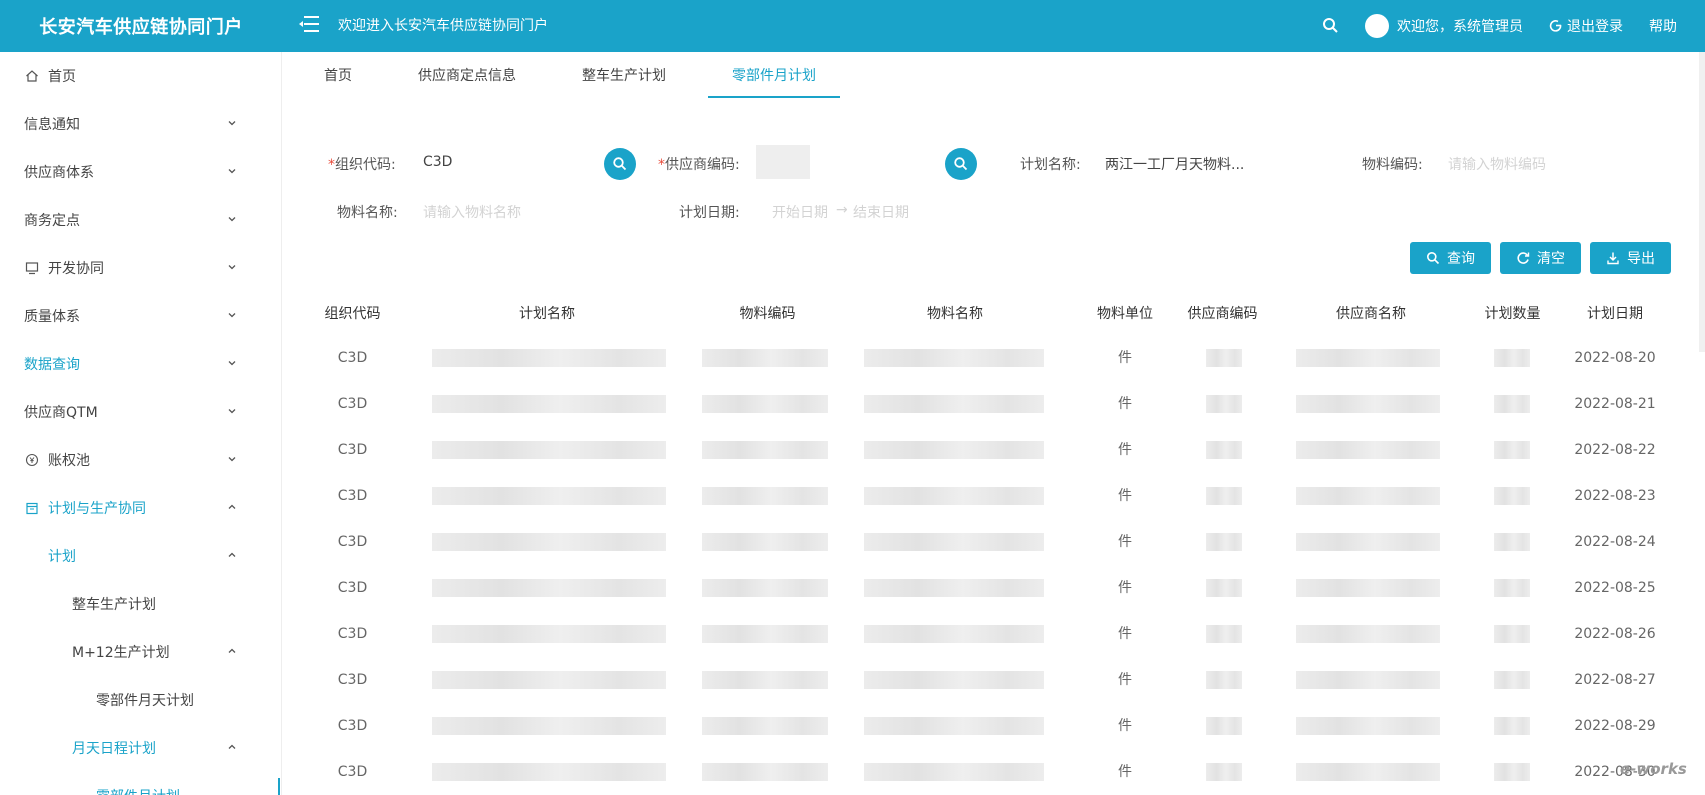  What do you see at coordinates (140, 268) in the screenshot?
I see `sidebar-item-dev: 开发协同` at bounding box center [140, 268].